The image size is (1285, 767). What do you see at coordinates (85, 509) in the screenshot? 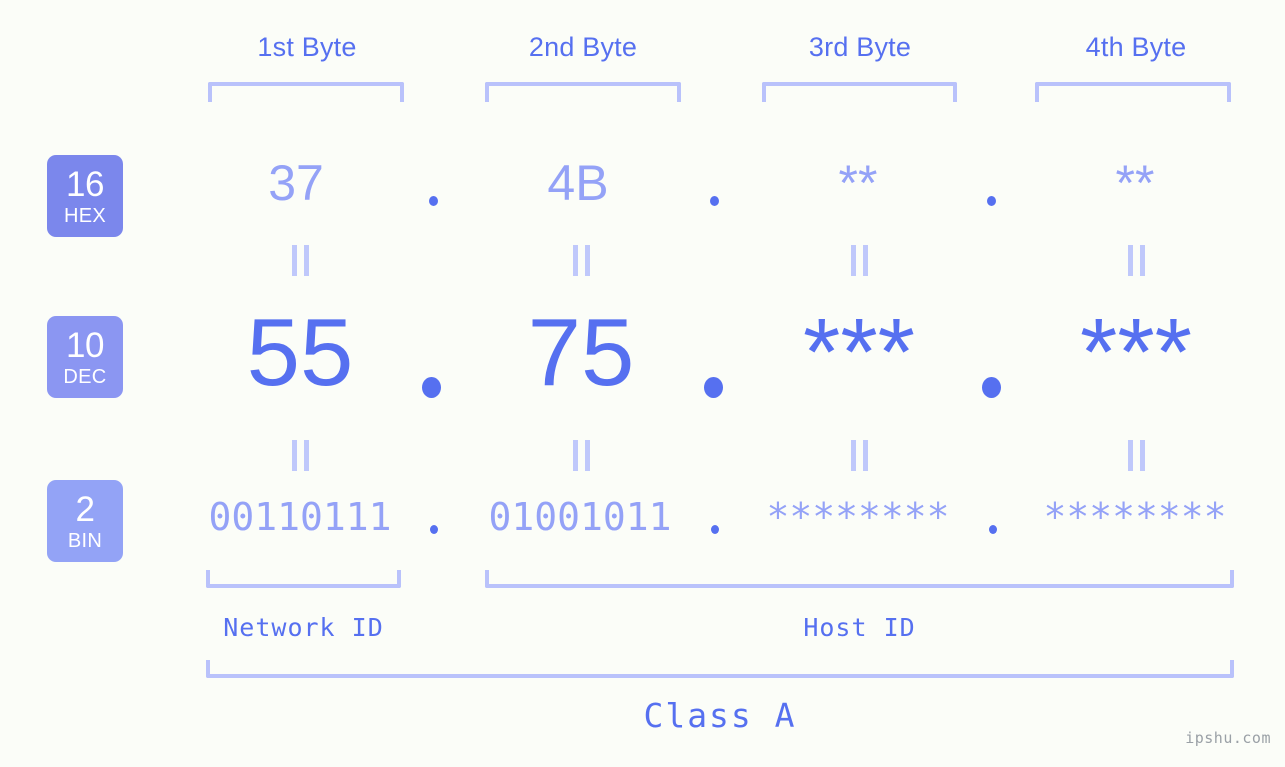
I see `radix-badge-bin-number: 2` at bounding box center [85, 509].